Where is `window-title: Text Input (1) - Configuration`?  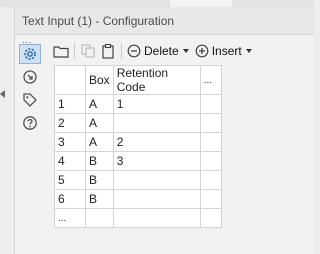
window-title: Text Input (1) - Configuration is located at coordinates (98, 21).